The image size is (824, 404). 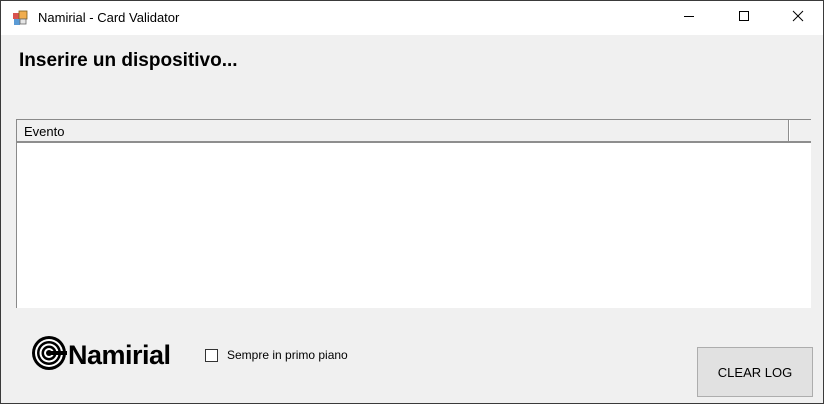 I want to click on always-on-top-checkbox: Sempre in primo piano, so click(x=276, y=355).